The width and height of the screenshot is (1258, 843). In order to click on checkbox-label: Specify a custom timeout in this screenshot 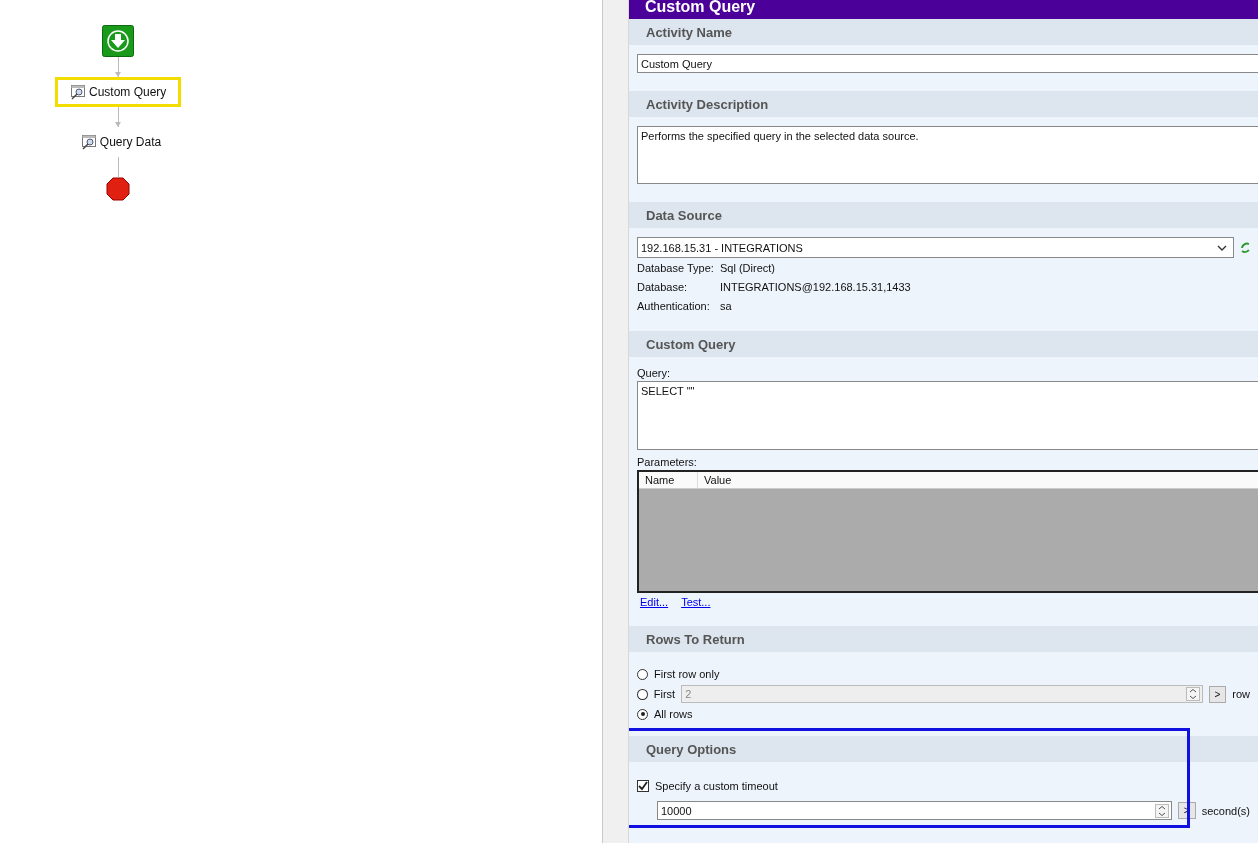, I will do `click(716, 786)`.